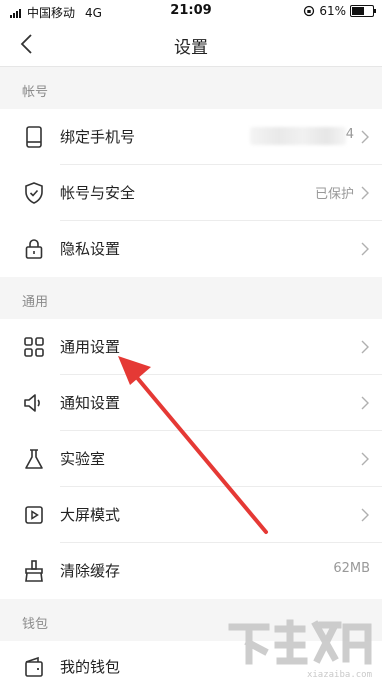 The width and height of the screenshot is (382, 687). Describe the element at coordinates (191, 459) in the screenshot. I see `settings-item-lab: 实验室` at that location.